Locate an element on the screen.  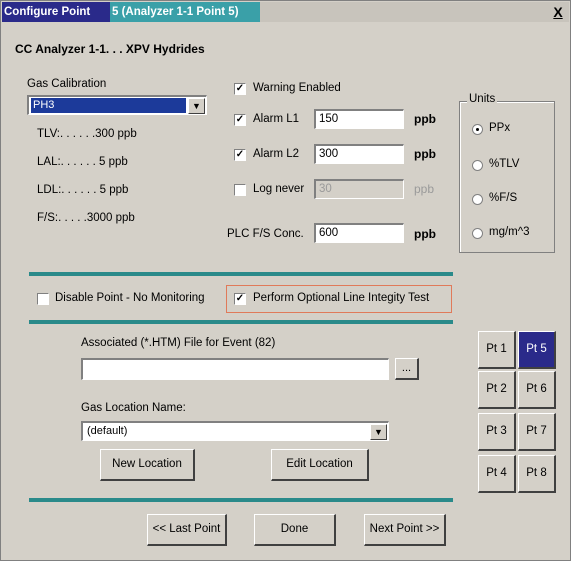
new-location-button: New Location is located at coordinates (147, 465).